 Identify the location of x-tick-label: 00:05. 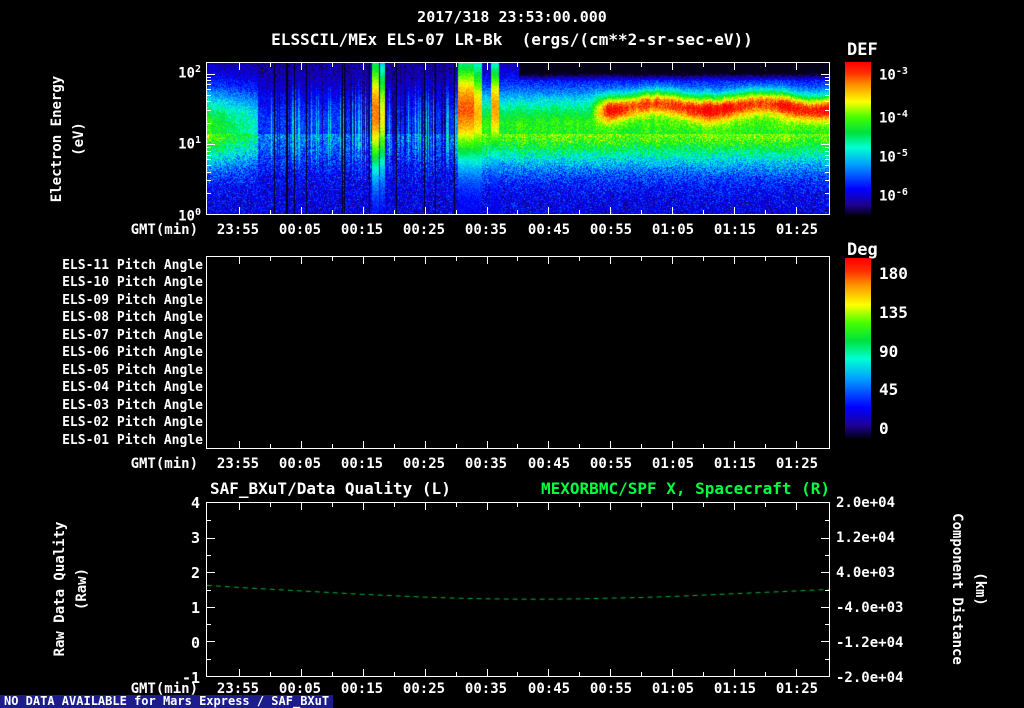
(300, 464).